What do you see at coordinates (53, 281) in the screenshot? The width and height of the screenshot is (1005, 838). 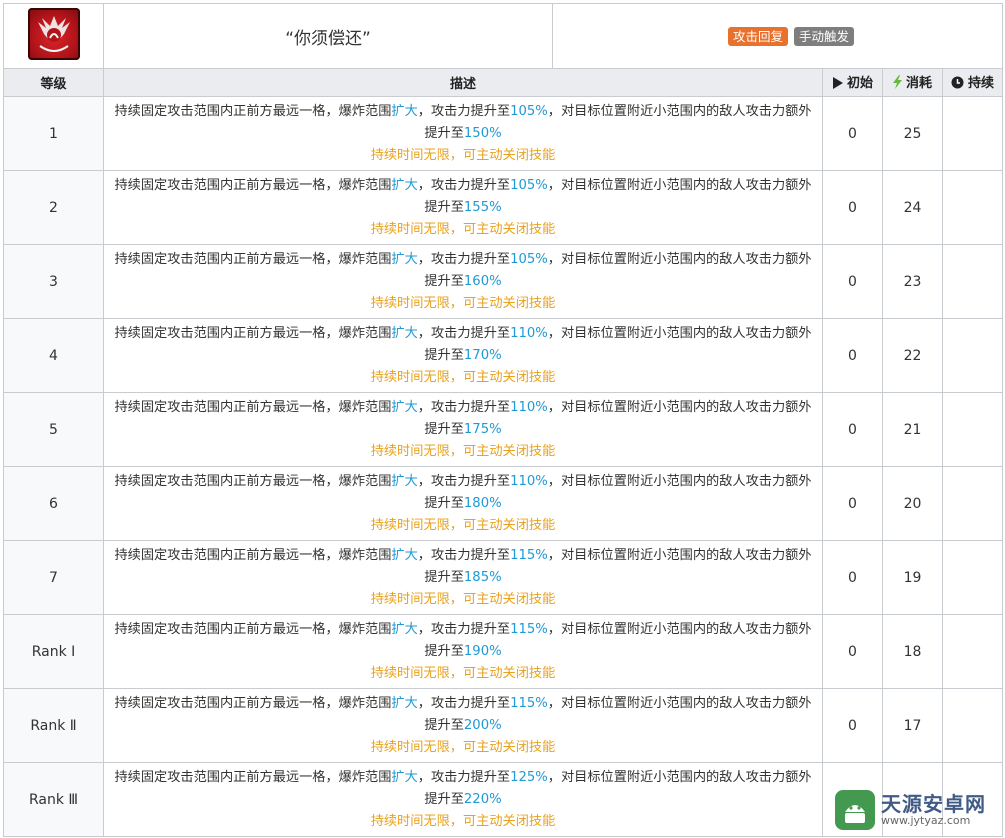 I see `level-cell: 3` at bounding box center [53, 281].